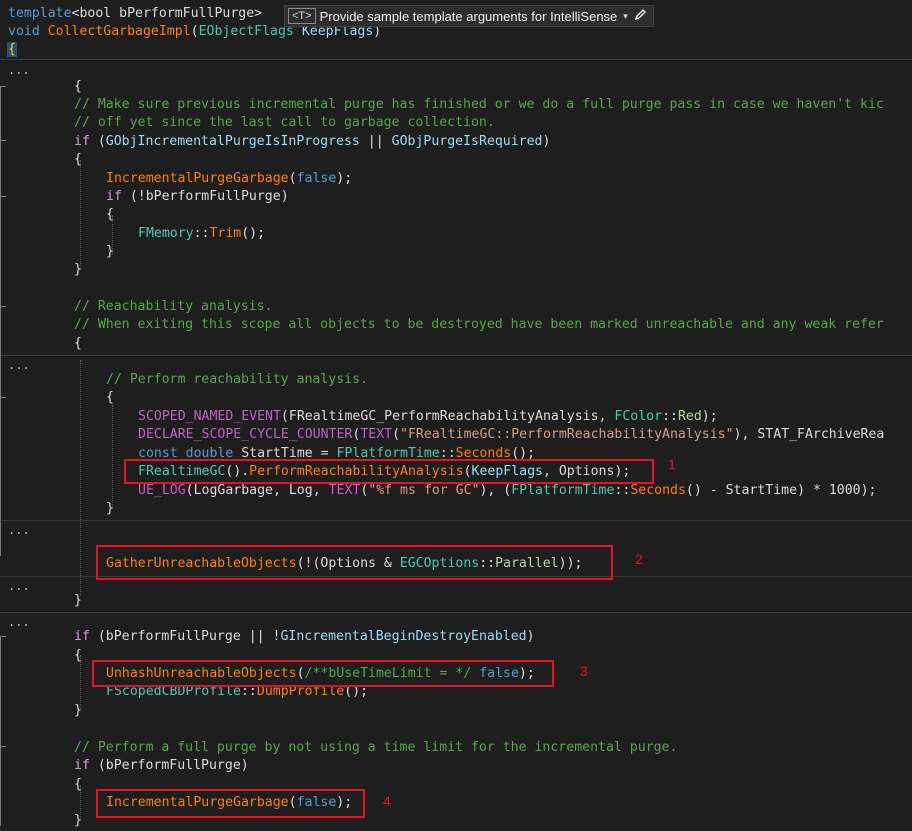 The height and width of the screenshot is (831, 912). I want to click on macro: UE_LOG, so click(162, 490).